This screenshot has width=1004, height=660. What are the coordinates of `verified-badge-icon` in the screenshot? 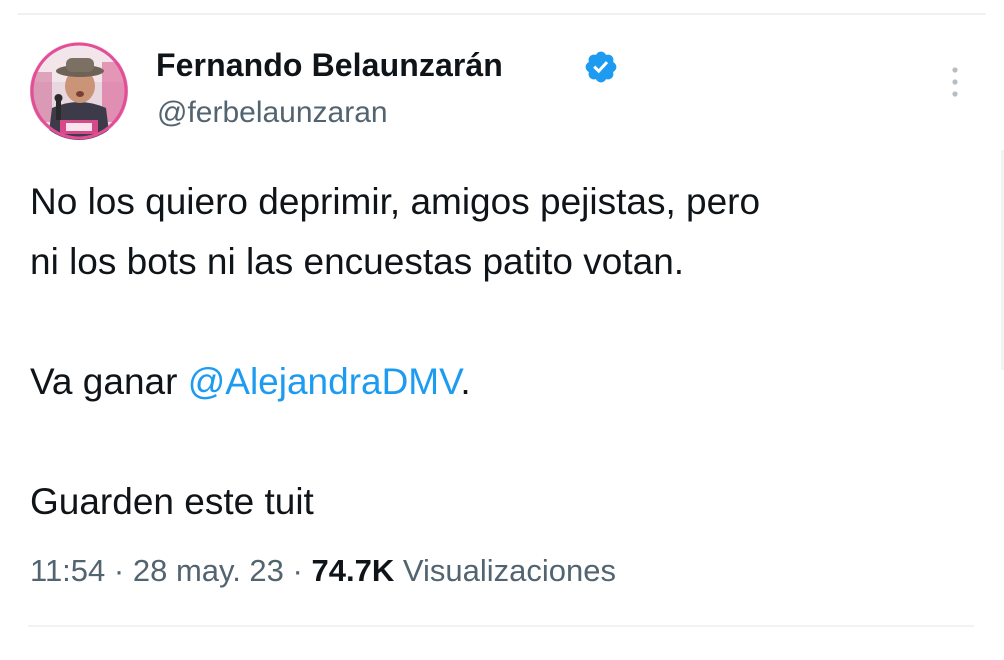 It's located at (601, 67).